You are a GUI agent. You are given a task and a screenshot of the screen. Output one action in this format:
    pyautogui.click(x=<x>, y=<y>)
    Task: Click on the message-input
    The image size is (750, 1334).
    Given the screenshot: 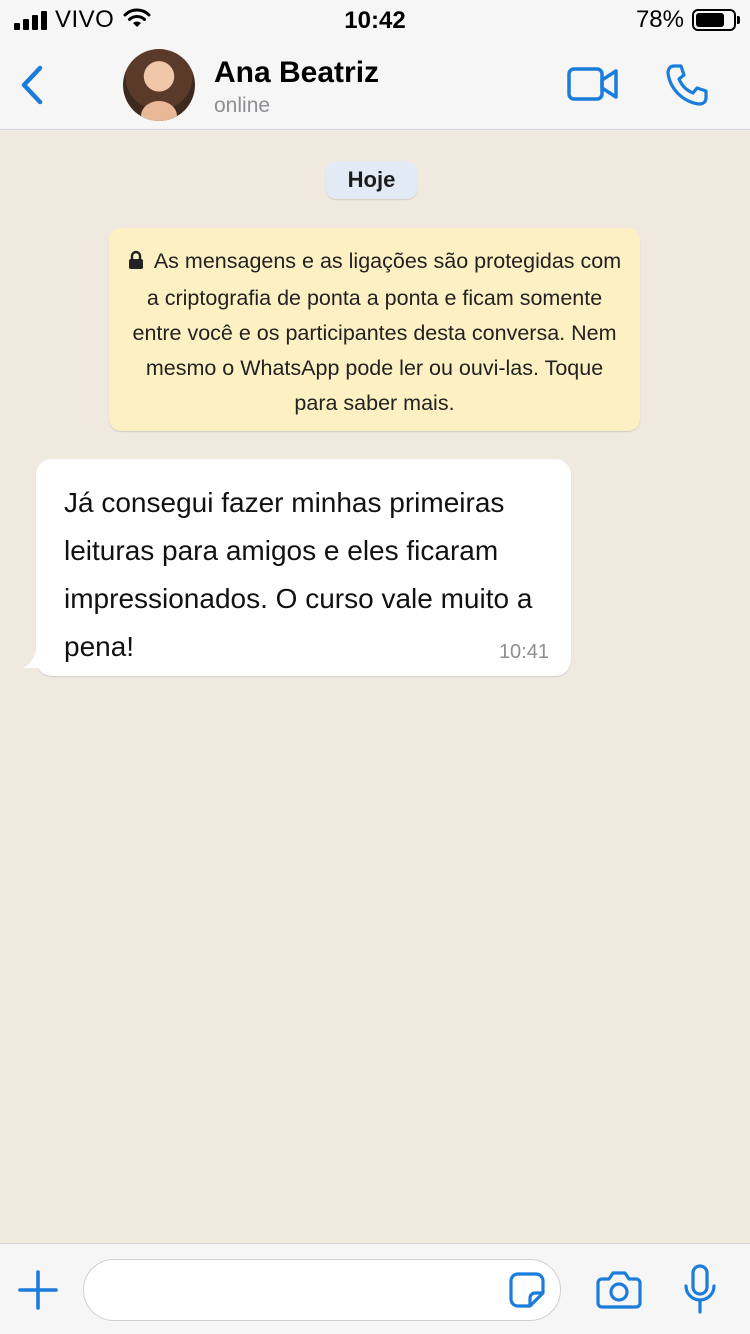 What is the action you would take?
    pyautogui.click(x=322, y=1290)
    